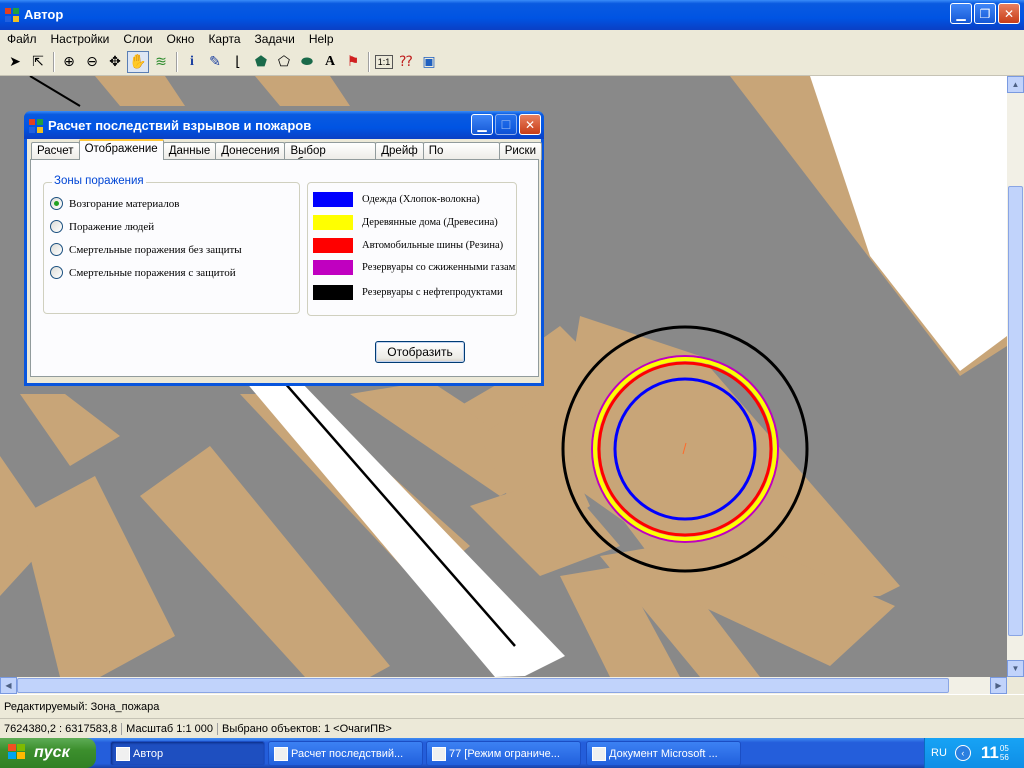 The width and height of the screenshot is (1024, 768). Describe the element at coordinates (189, 151) in the screenshot. I see `tab-dannye: Данные` at that location.